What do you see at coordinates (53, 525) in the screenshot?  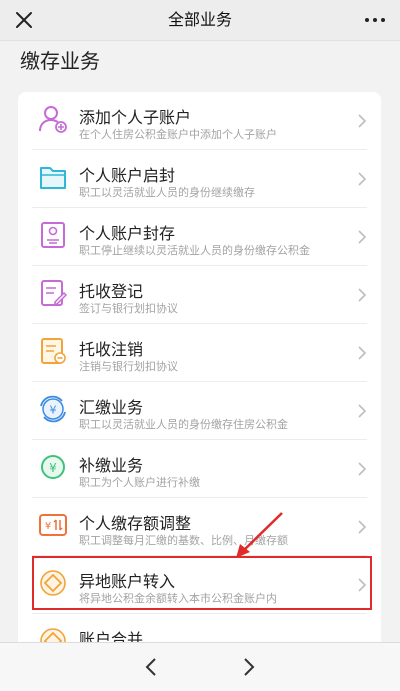 I see `amount-adjust-icon: ¥` at bounding box center [53, 525].